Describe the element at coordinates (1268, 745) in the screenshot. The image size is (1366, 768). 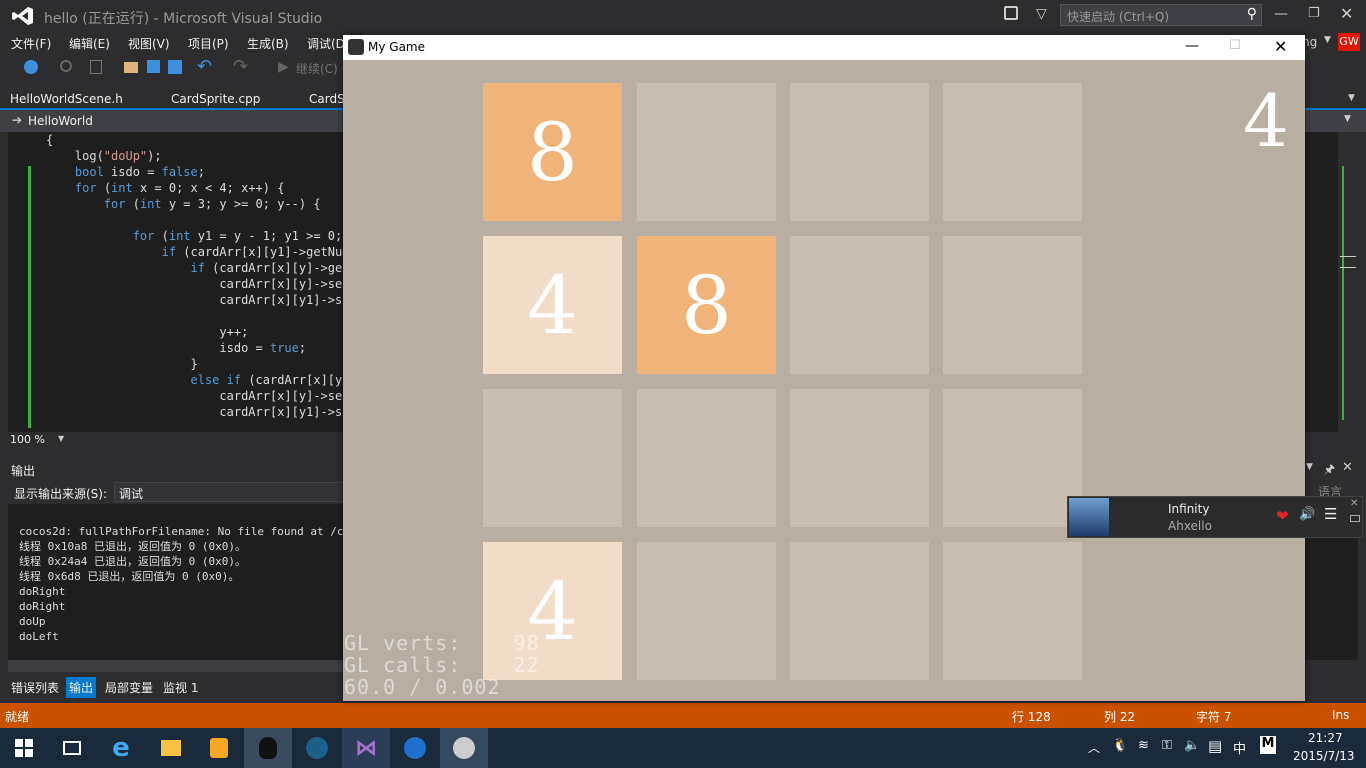
I see `ime-mode-icon: M` at that location.